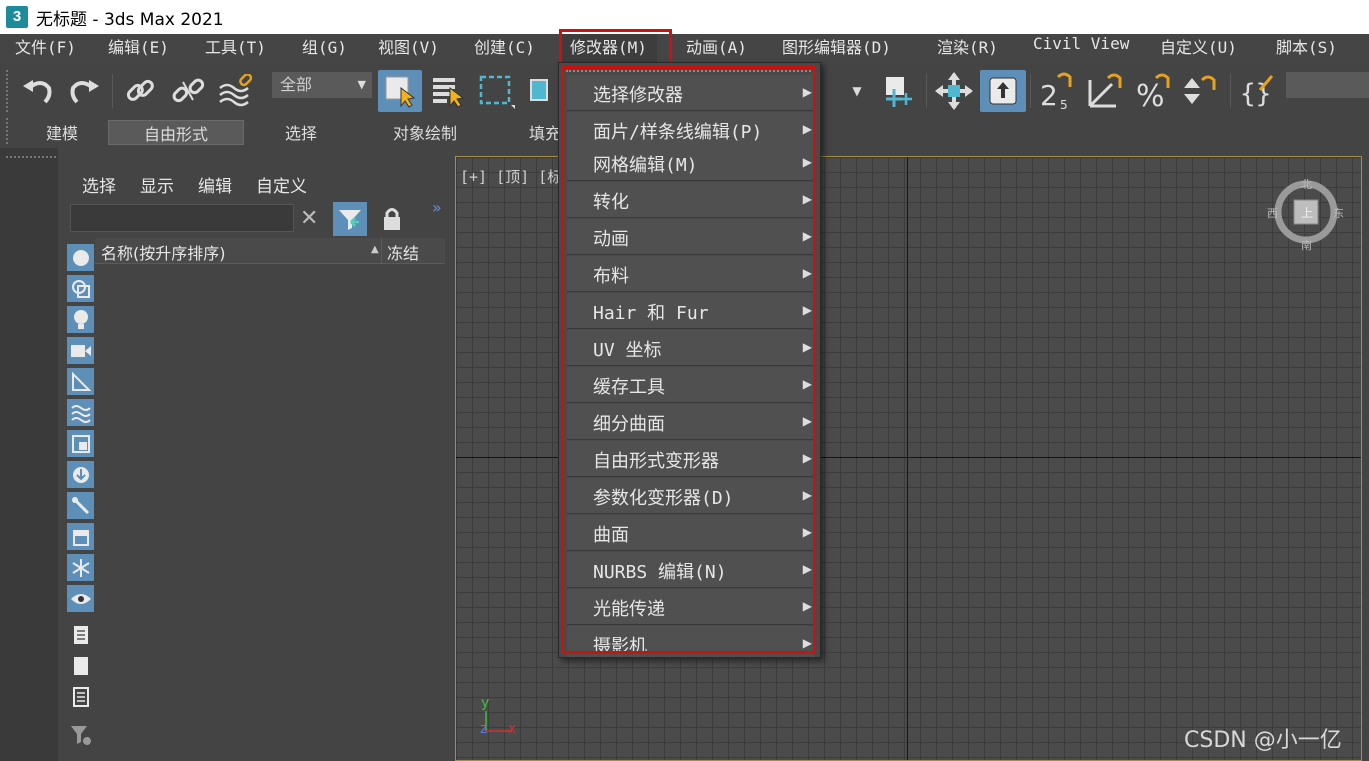  Describe the element at coordinates (1198, 49) in the screenshot. I see `menu-customize: 自定义(U)` at that location.